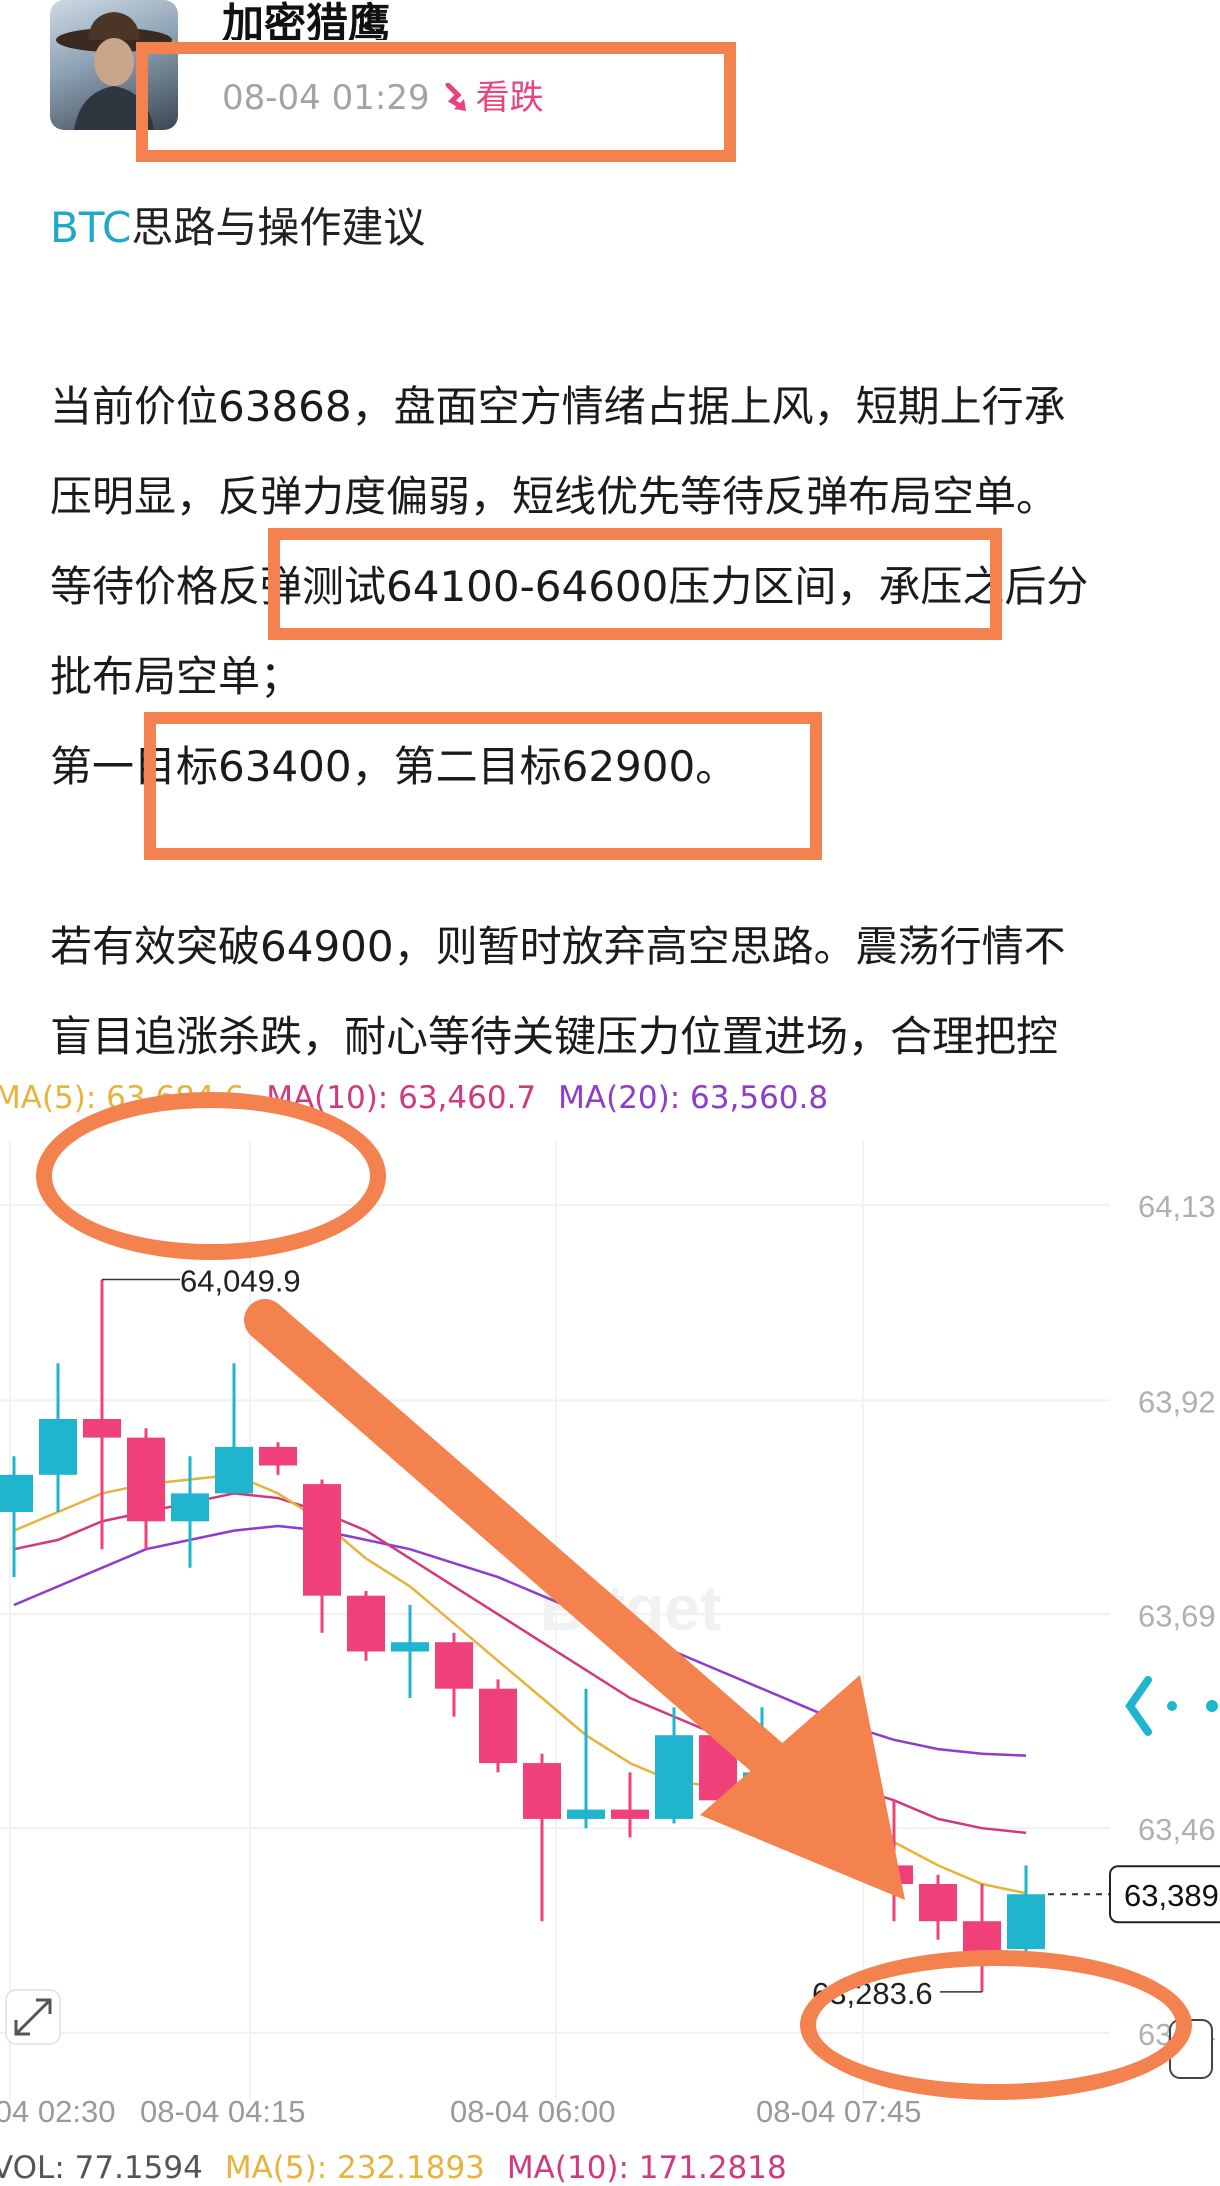 This screenshot has height=2186, width=1220. What do you see at coordinates (354, 2168) in the screenshot?
I see `vol-ma5-legend: MA(5): 232.1893` at bounding box center [354, 2168].